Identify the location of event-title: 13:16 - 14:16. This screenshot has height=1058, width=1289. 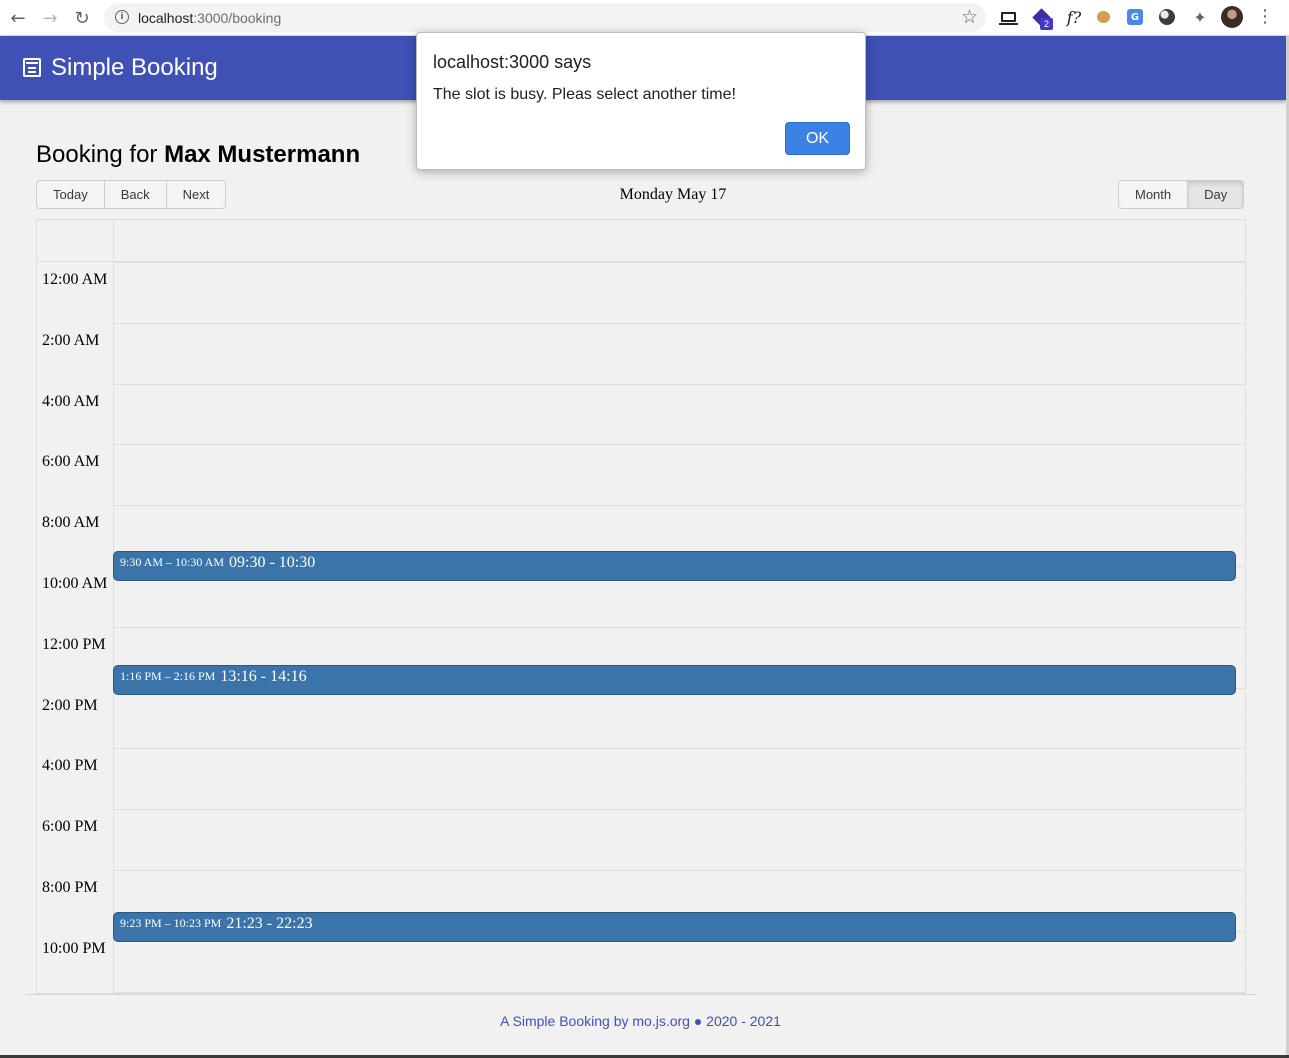
(263, 677).